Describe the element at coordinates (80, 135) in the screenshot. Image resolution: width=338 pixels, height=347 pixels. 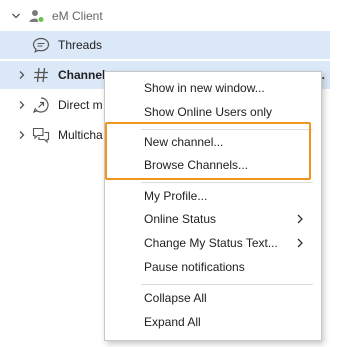
I see `sidebar-item-label: Multicha` at that location.